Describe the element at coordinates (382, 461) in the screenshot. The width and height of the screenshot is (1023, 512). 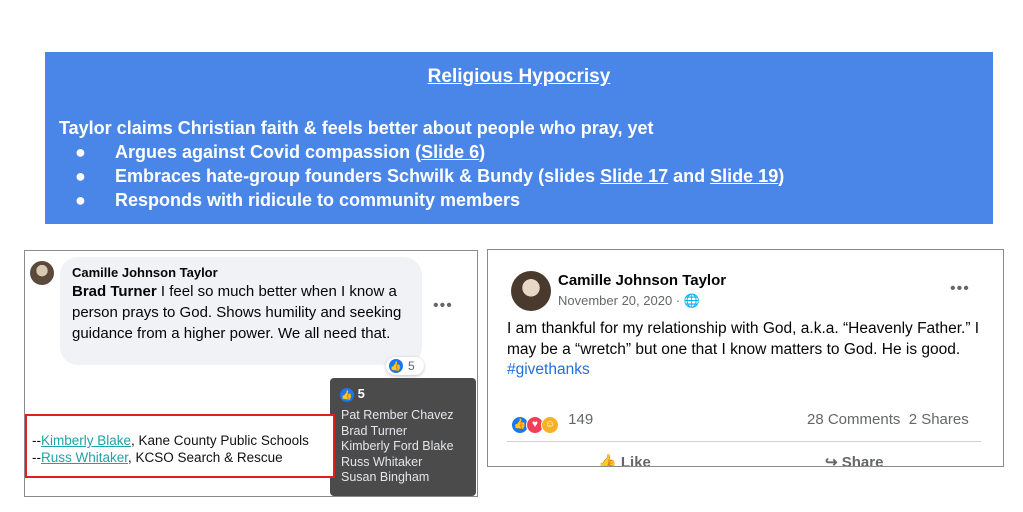
I see `reactor-name: Russ Whitaker` at that location.